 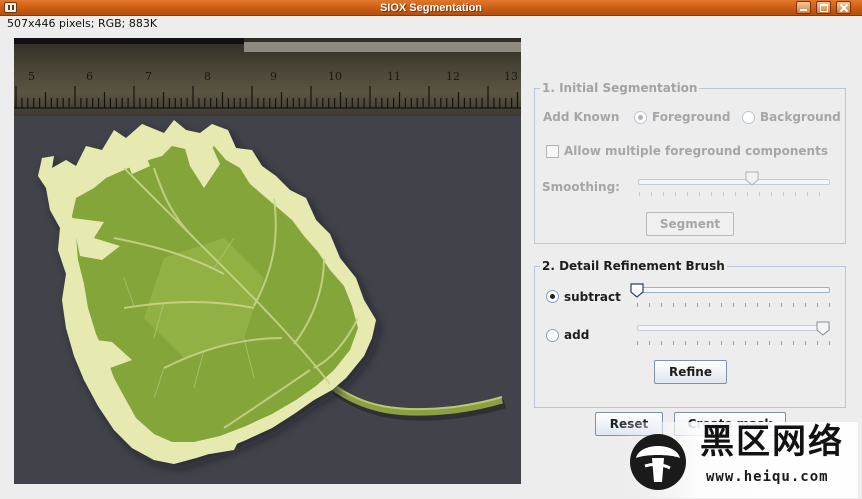 What do you see at coordinates (581, 187) in the screenshot?
I see `smoothing-label: Smoothing:` at bounding box center [581, 187].